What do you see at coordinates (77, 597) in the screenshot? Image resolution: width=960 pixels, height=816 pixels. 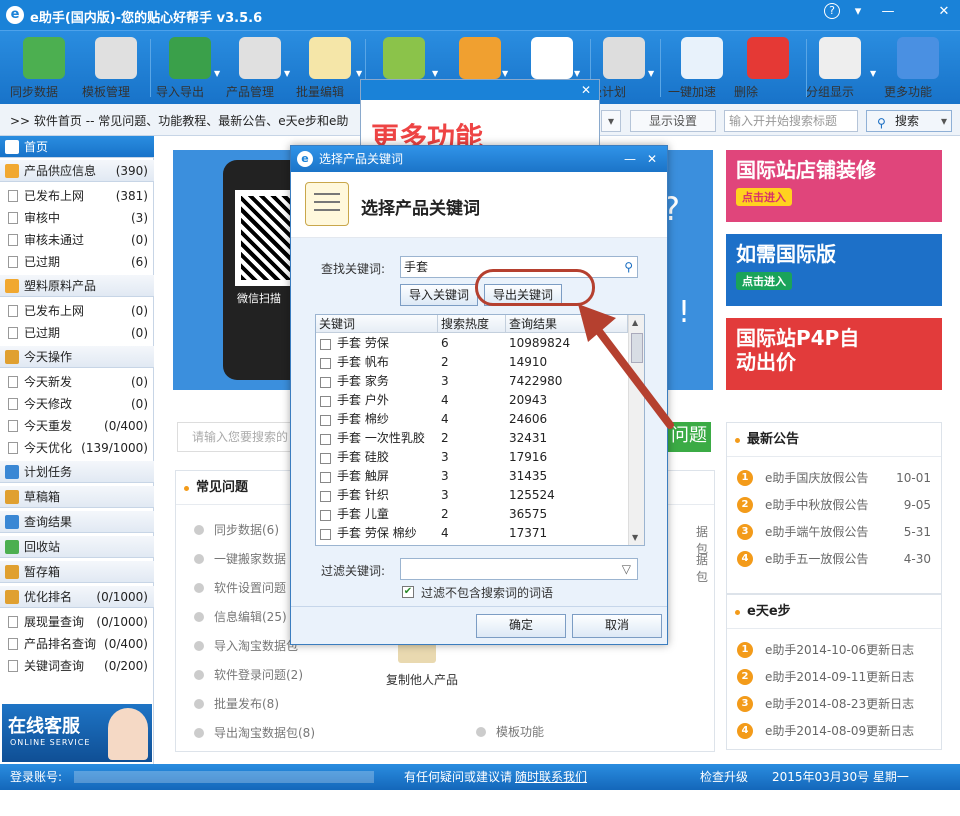 I see `sidebar-section: 优化排名 (0/1000)` at bounding box center [77, 597].